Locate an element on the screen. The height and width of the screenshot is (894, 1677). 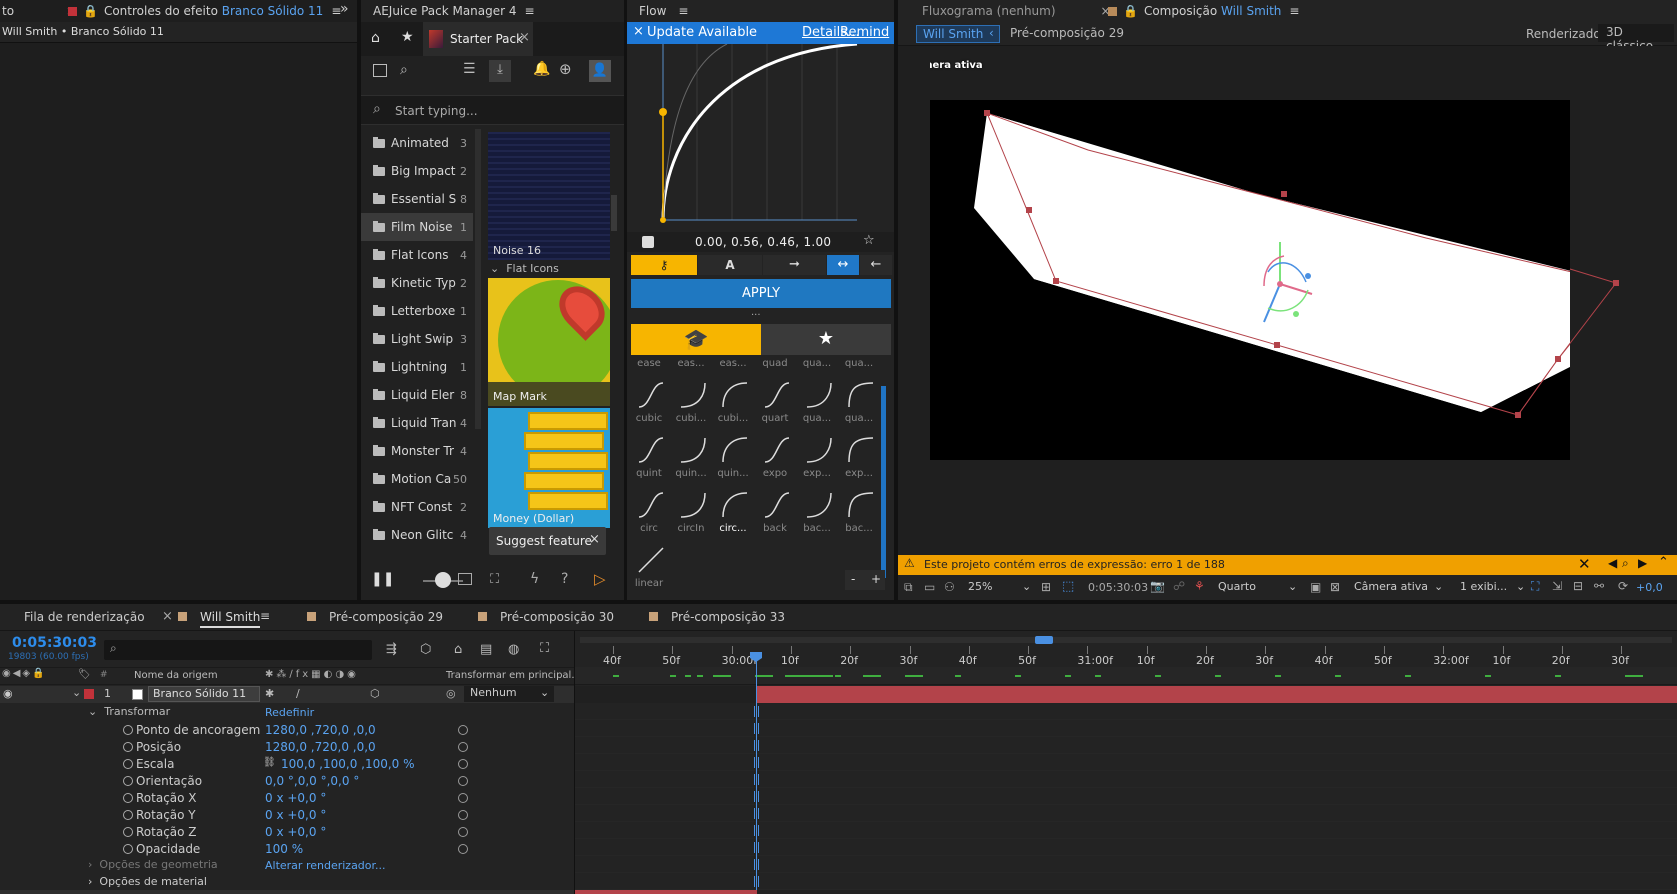
monitor-icon: ▭ is located at coordinates (929, 587).